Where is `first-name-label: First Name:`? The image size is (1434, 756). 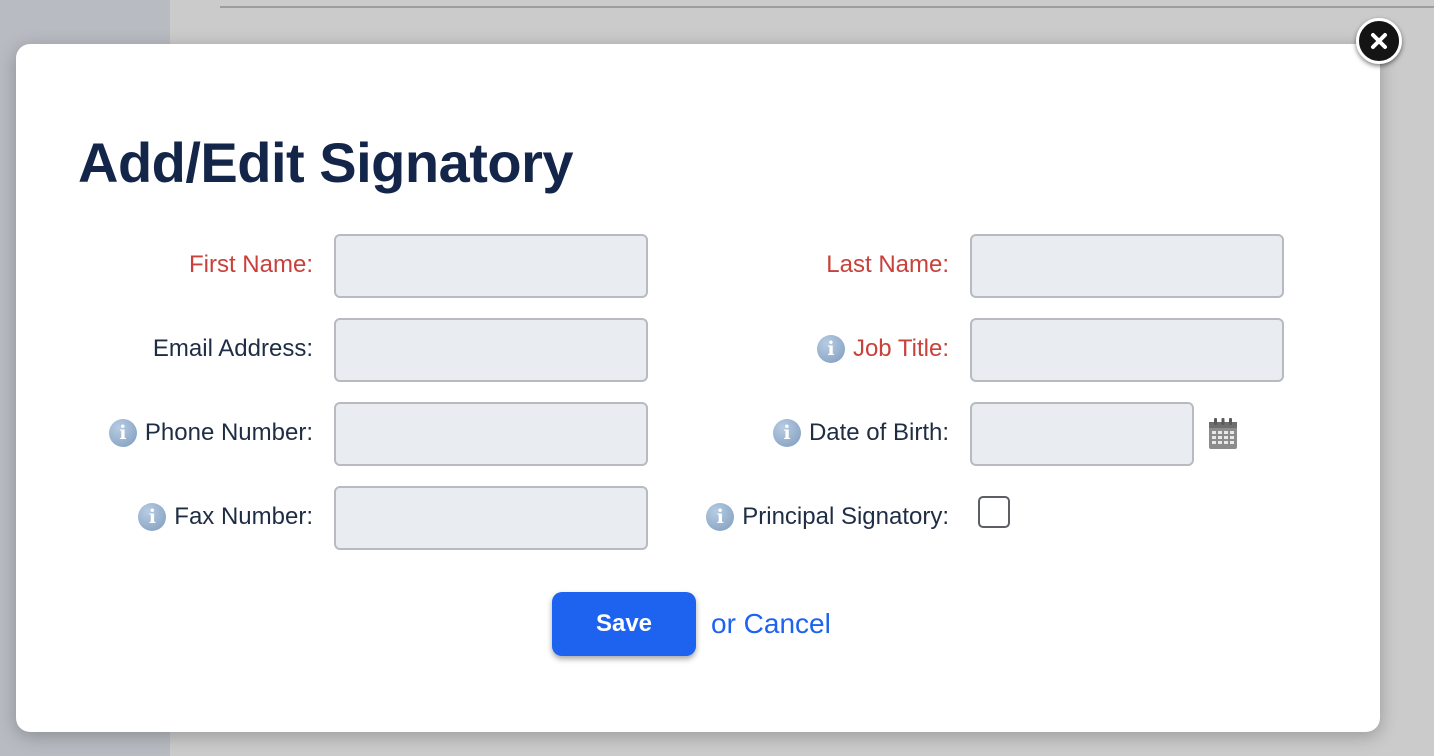
first-name-label: First Name: is located at coordinates (194, 265).